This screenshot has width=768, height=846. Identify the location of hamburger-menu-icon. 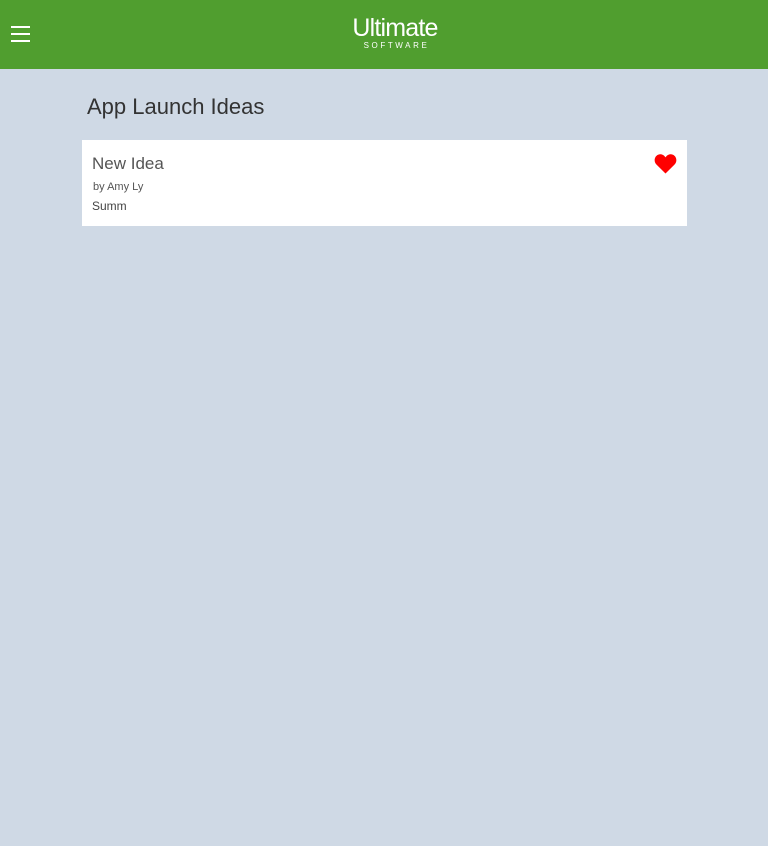
(21, 34).